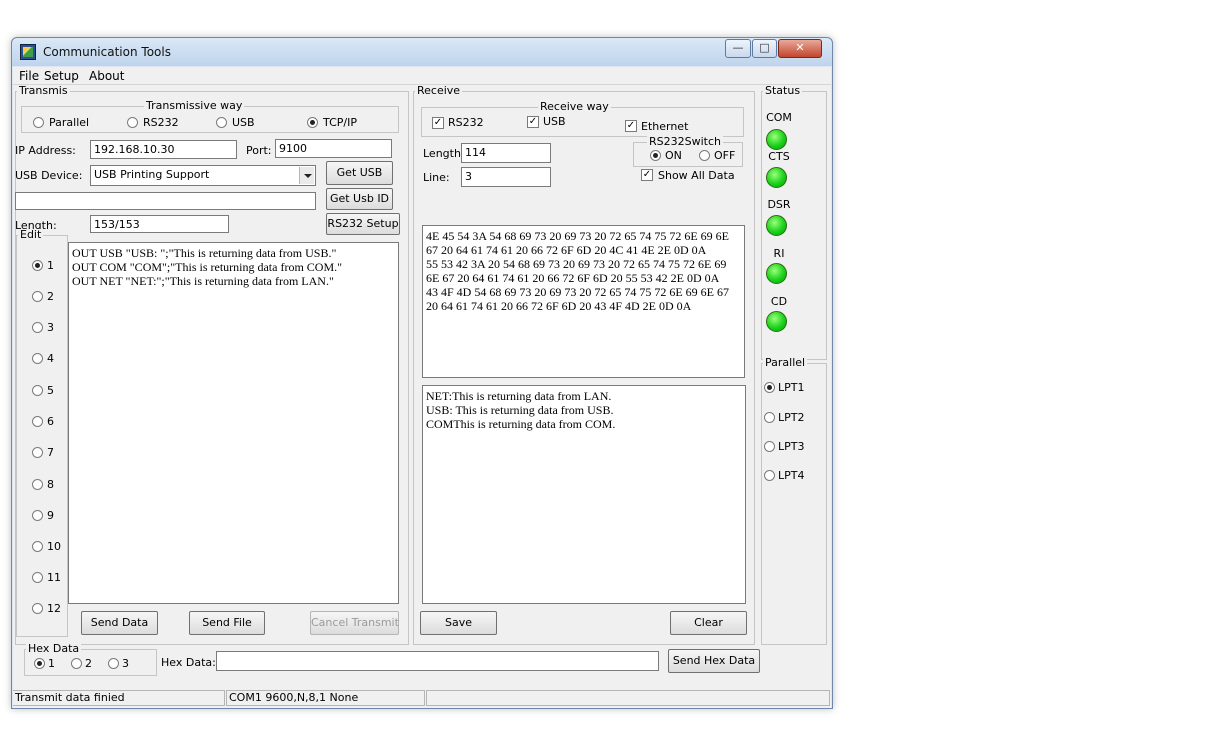 Image resolution: width=1229 pixels, height=742 pixels. I want to click on text-line: NET:This is returning data from LAN., so click(519, 396).